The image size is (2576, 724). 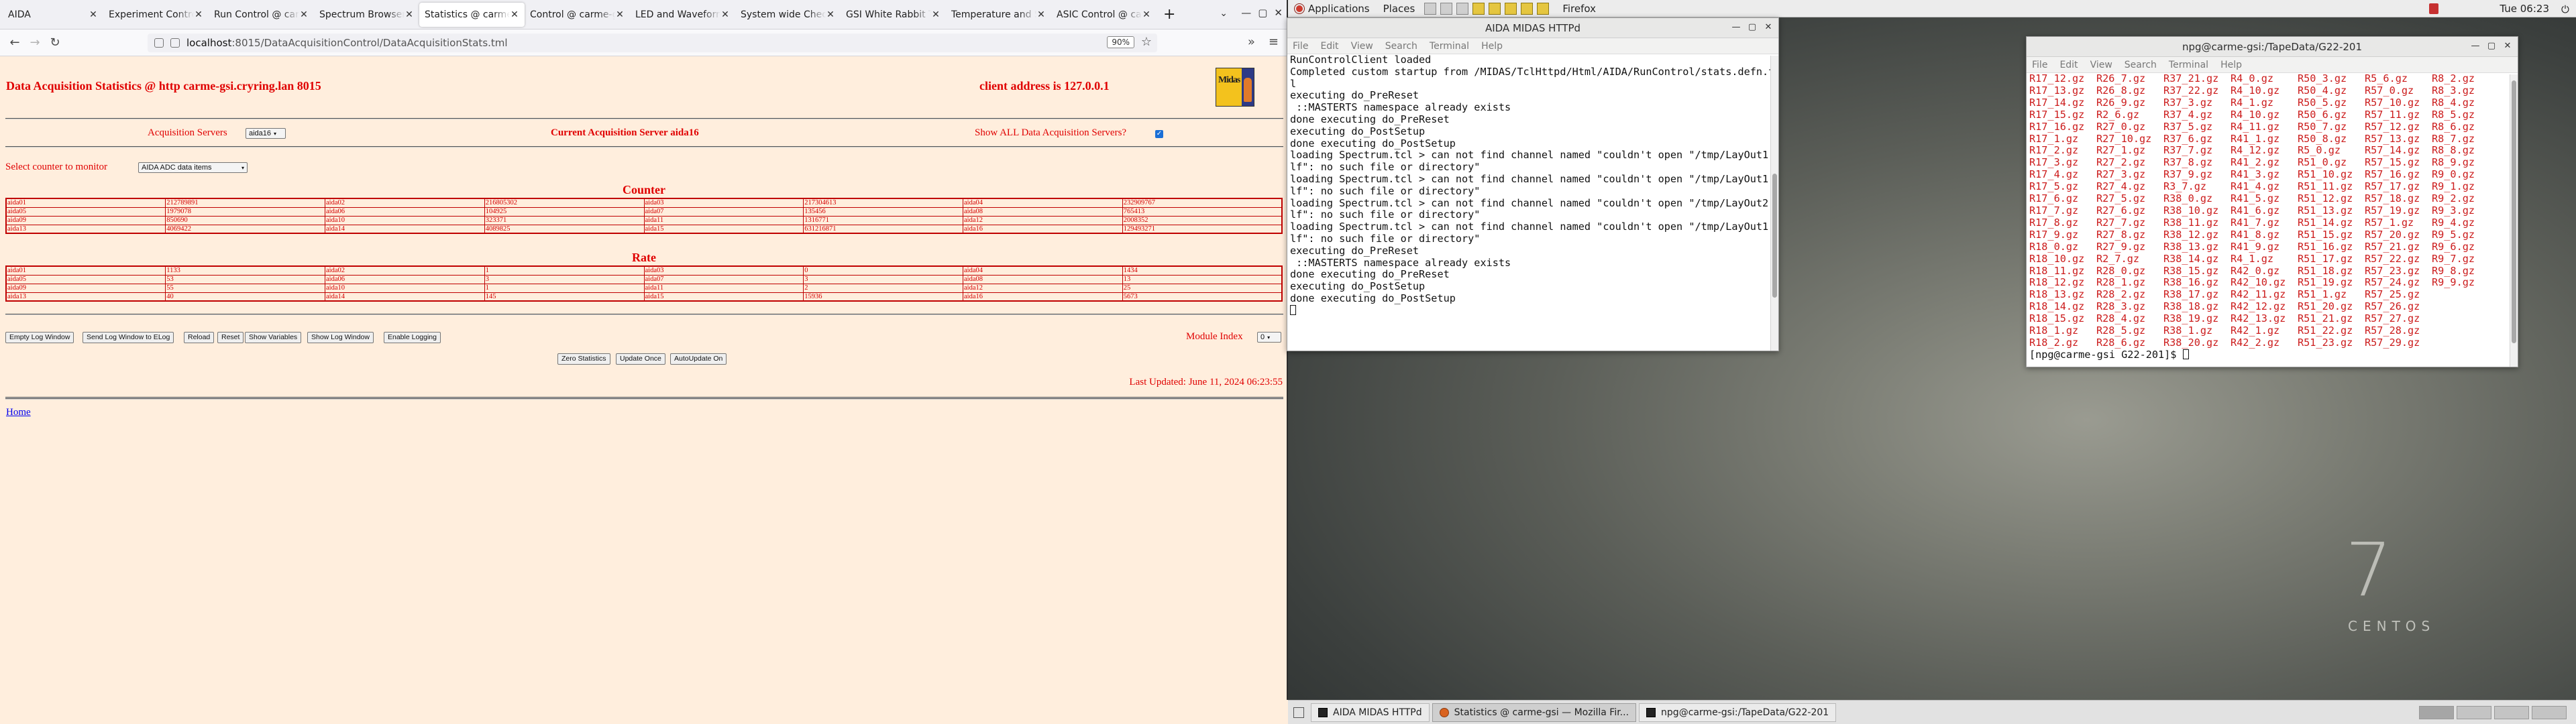 What do you see at coordinates (1159, 134) in the screenshot?
I see `show-all-servers-checkbox: ✓` at bounding box center [1159, 134].